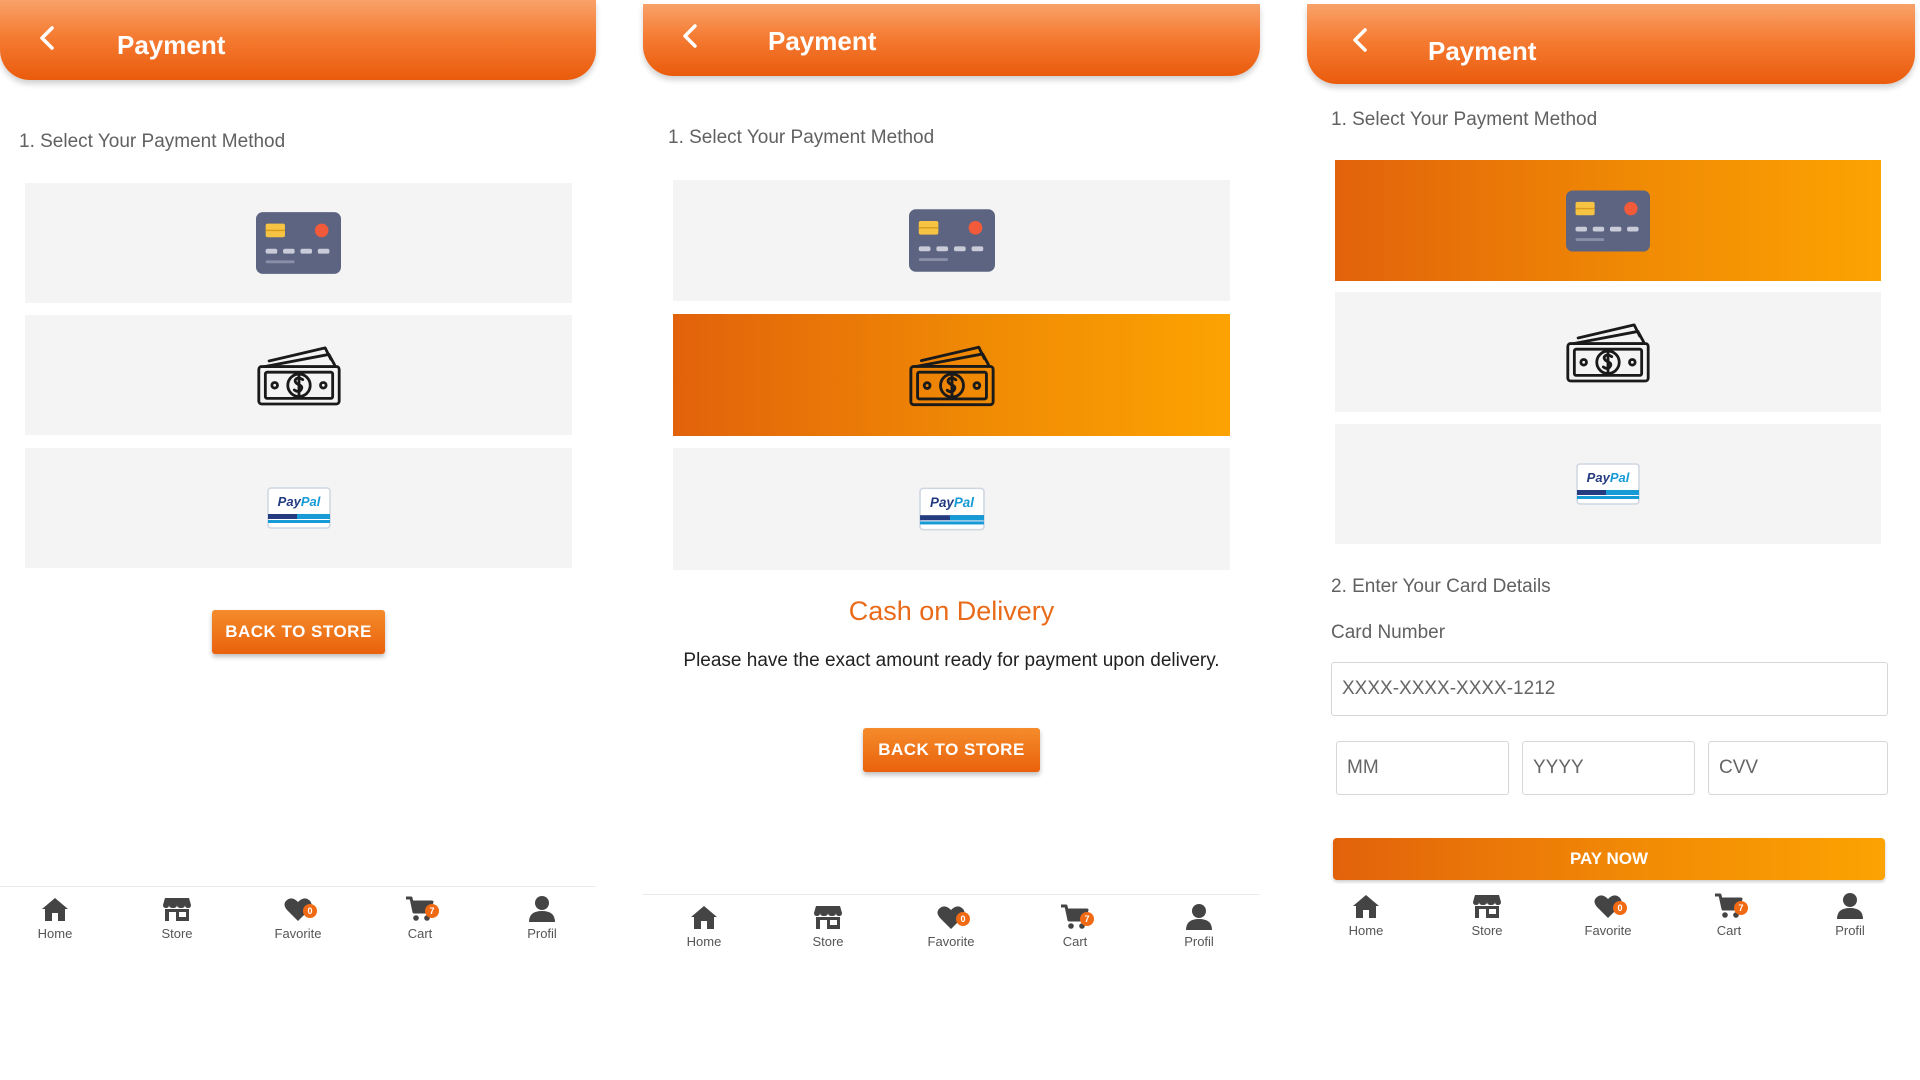 This screenshot has width=1920, height=1080. What do you see at coordinates (1609, 859) in the screenshot?
I see `pay-now-button: PAY NOW` at bounding box center [1609, 859].